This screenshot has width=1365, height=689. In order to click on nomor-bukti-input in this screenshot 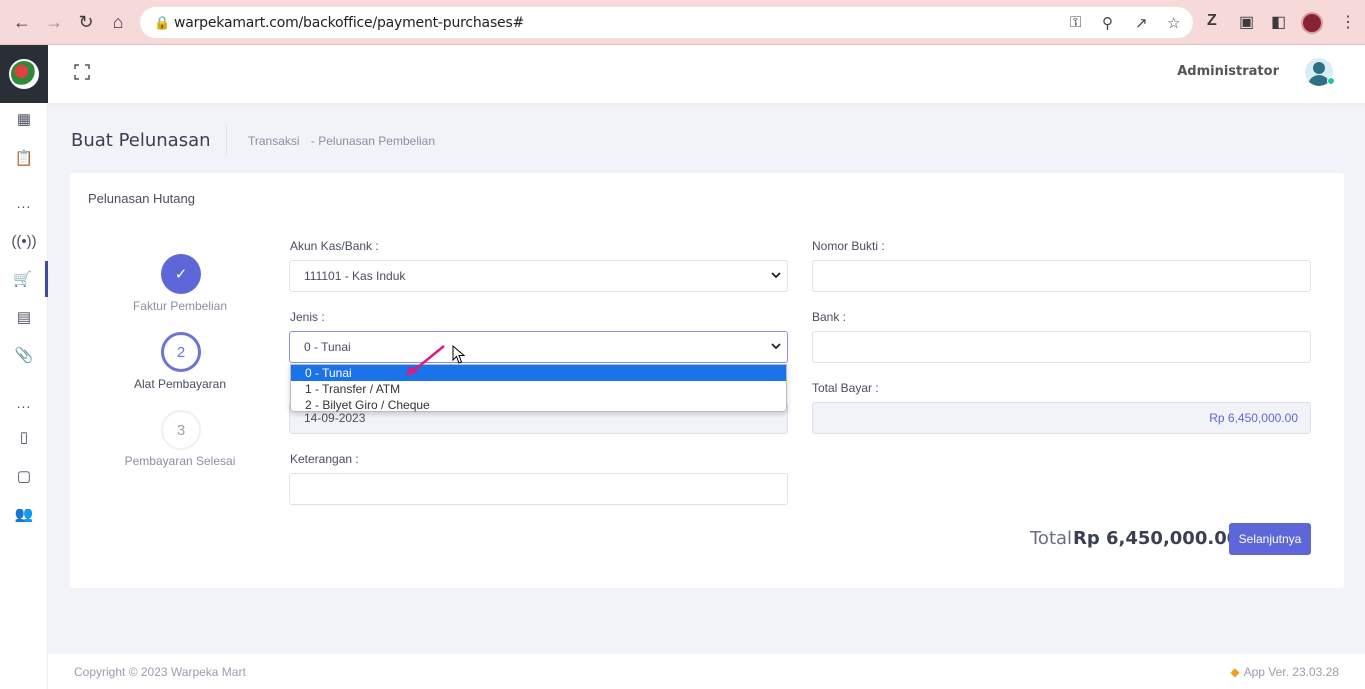, I will do `click(1061, 276)`.